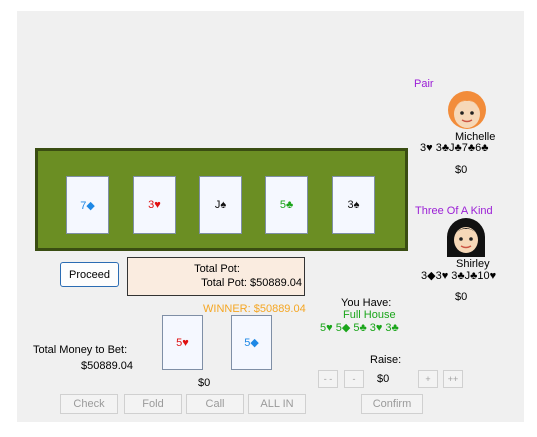  I want to click on player2-avatar, so click(466, 237).